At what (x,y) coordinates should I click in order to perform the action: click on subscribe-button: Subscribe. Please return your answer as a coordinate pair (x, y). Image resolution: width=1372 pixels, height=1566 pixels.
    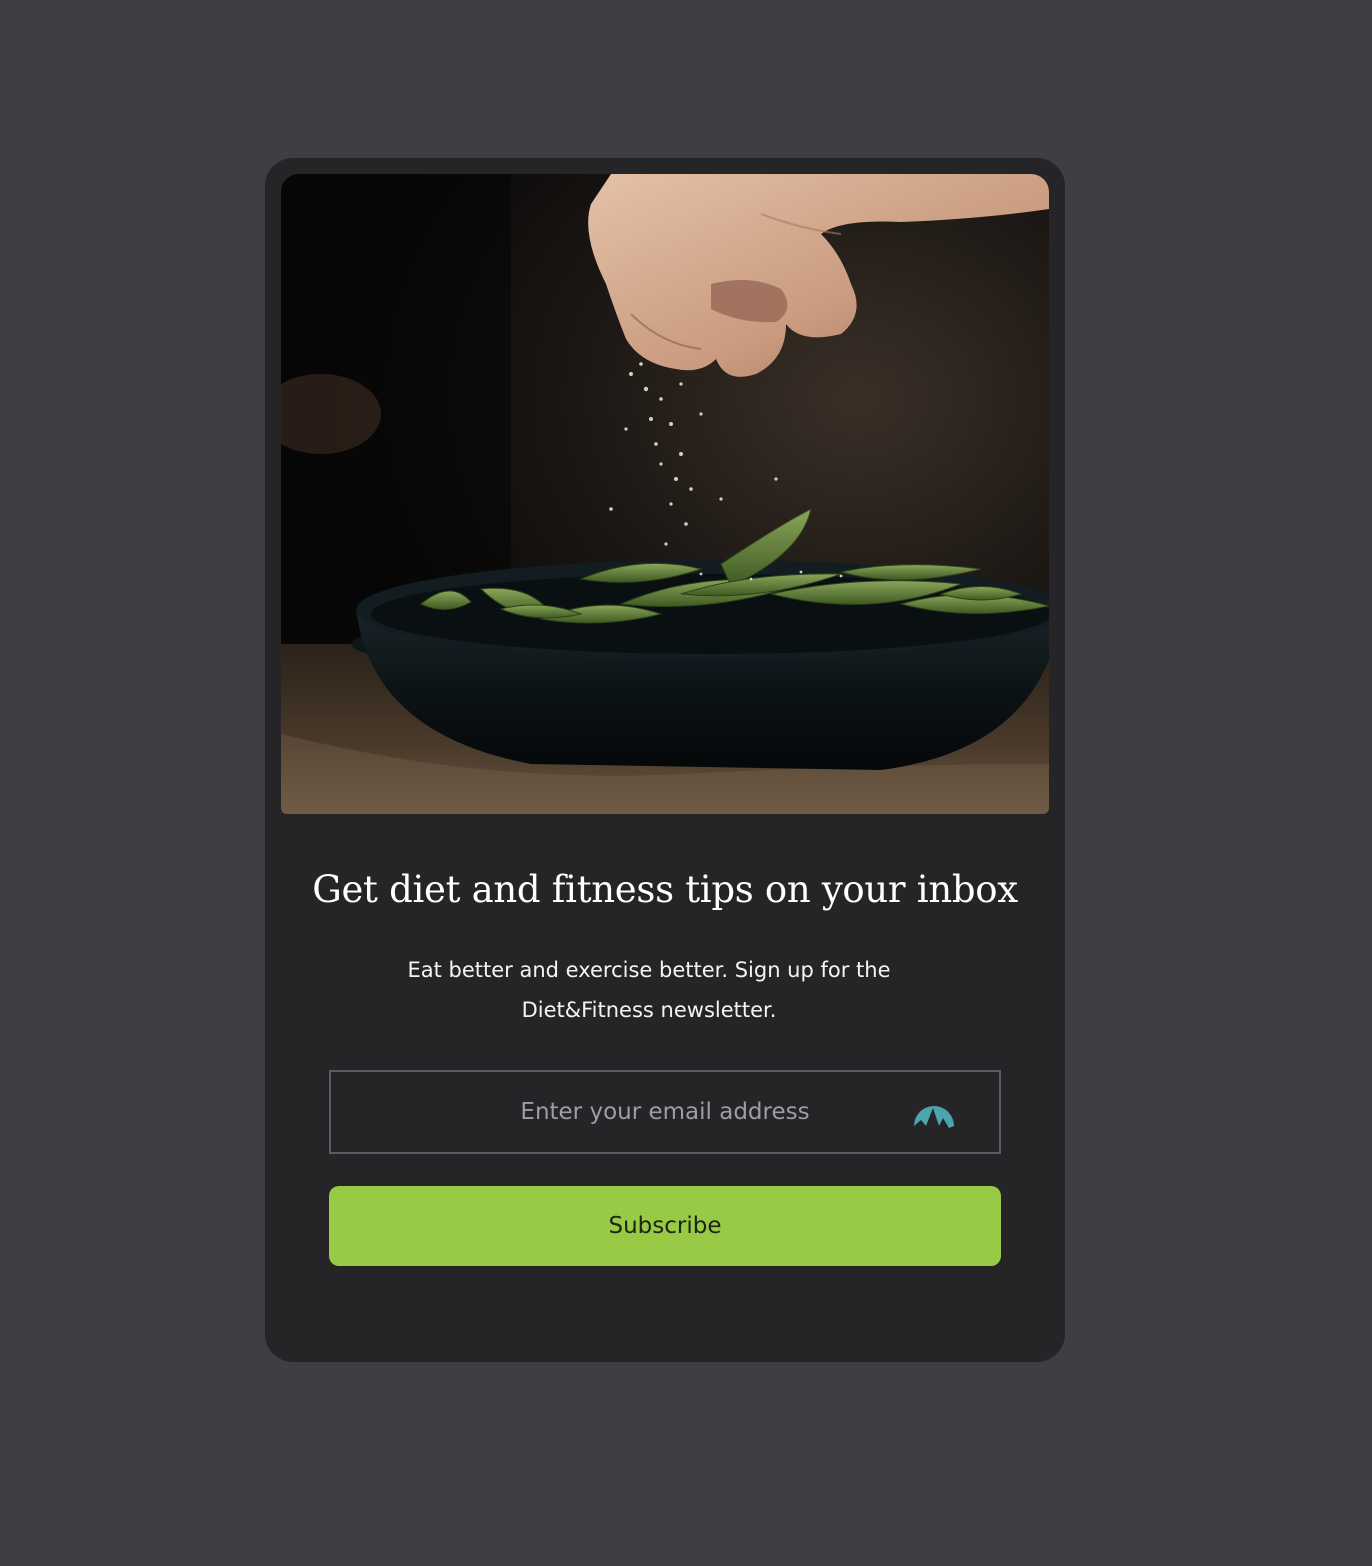
    Looking at the image, I should click on (665, 1226).